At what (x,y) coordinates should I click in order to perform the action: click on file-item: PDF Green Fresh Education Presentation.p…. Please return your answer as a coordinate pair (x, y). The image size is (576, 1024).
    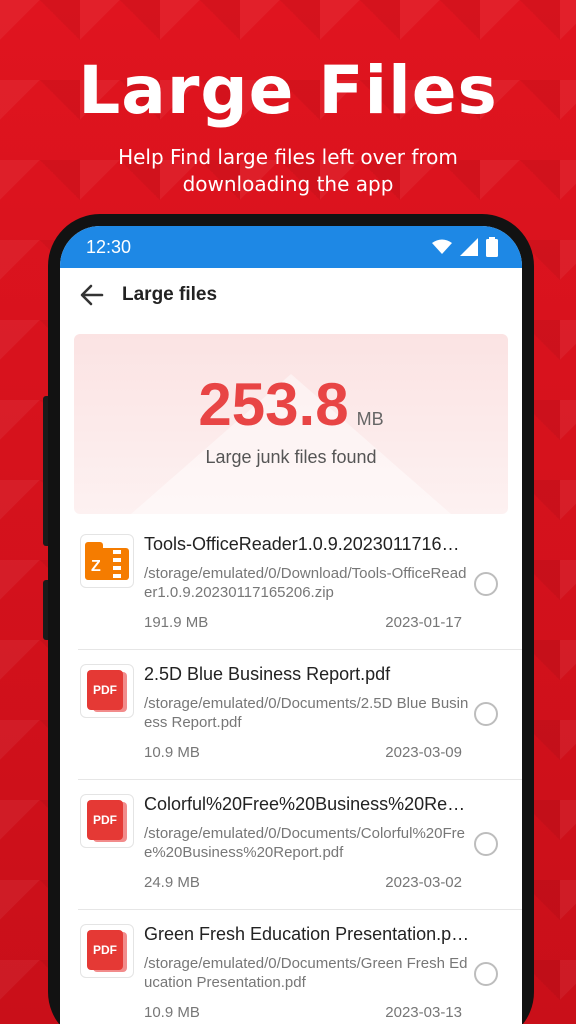
    Looking at the image, I should click on (300, 967).